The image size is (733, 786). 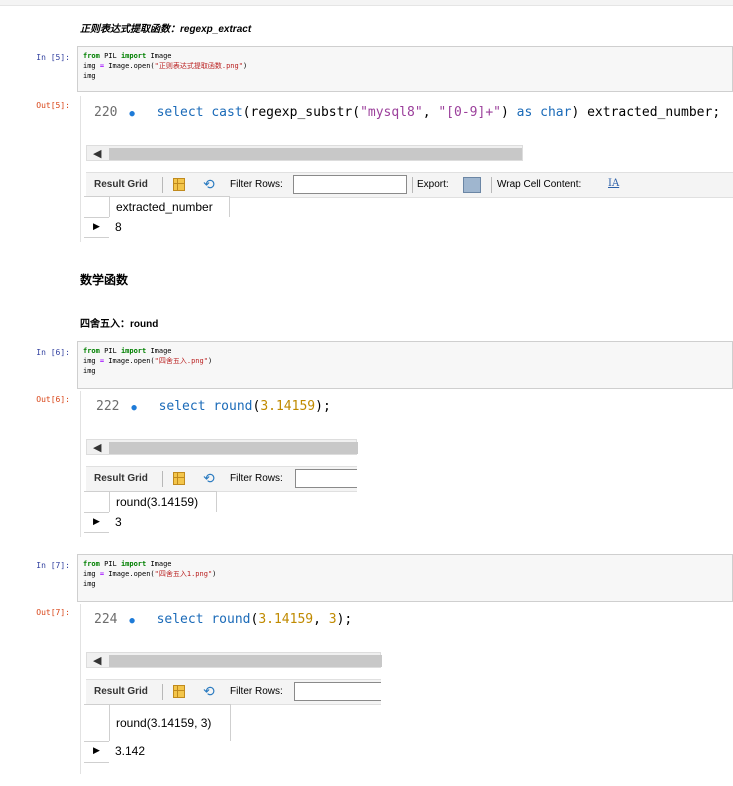 I want to click on result-cell: 8, so click(x=169, y=227).